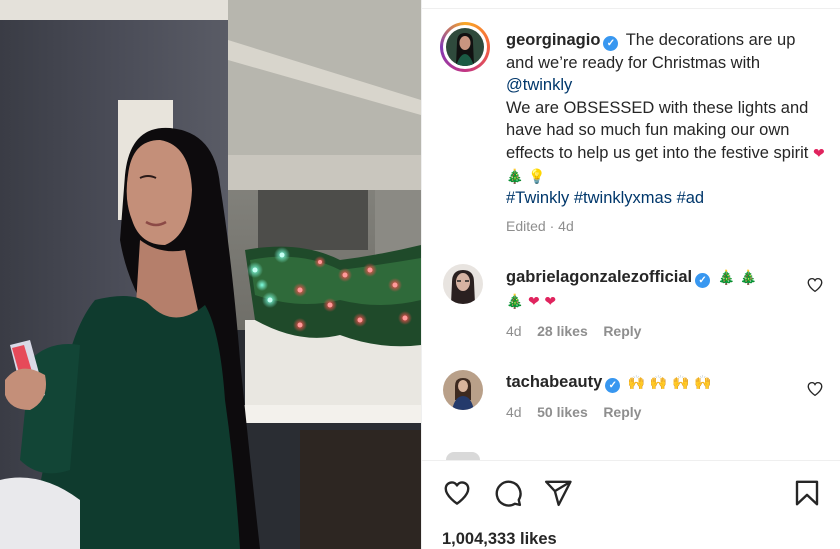  I want to click on comment-username: gabrielagonzalezofficial, so click(599, 277).